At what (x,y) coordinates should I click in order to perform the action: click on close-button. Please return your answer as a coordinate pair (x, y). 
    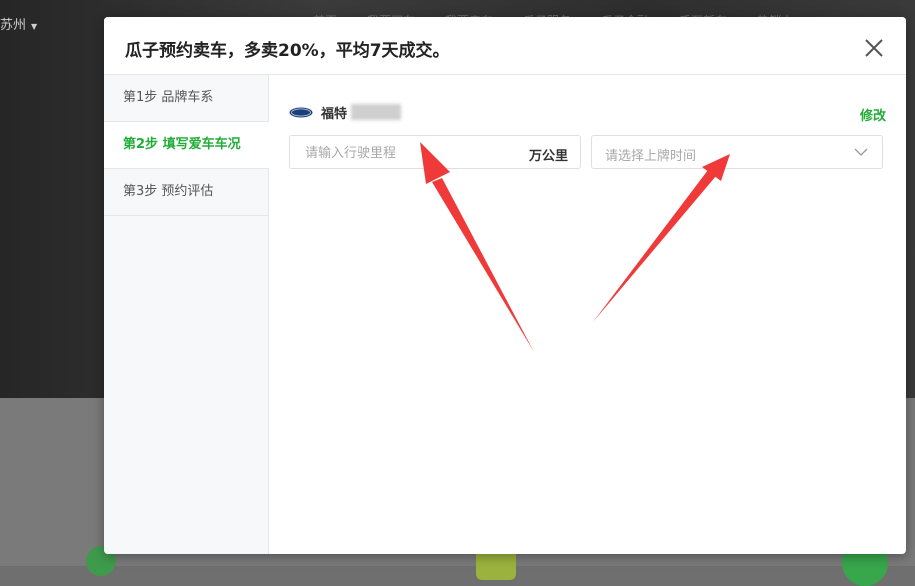
    Looking at the image, I should click on (874, 48).